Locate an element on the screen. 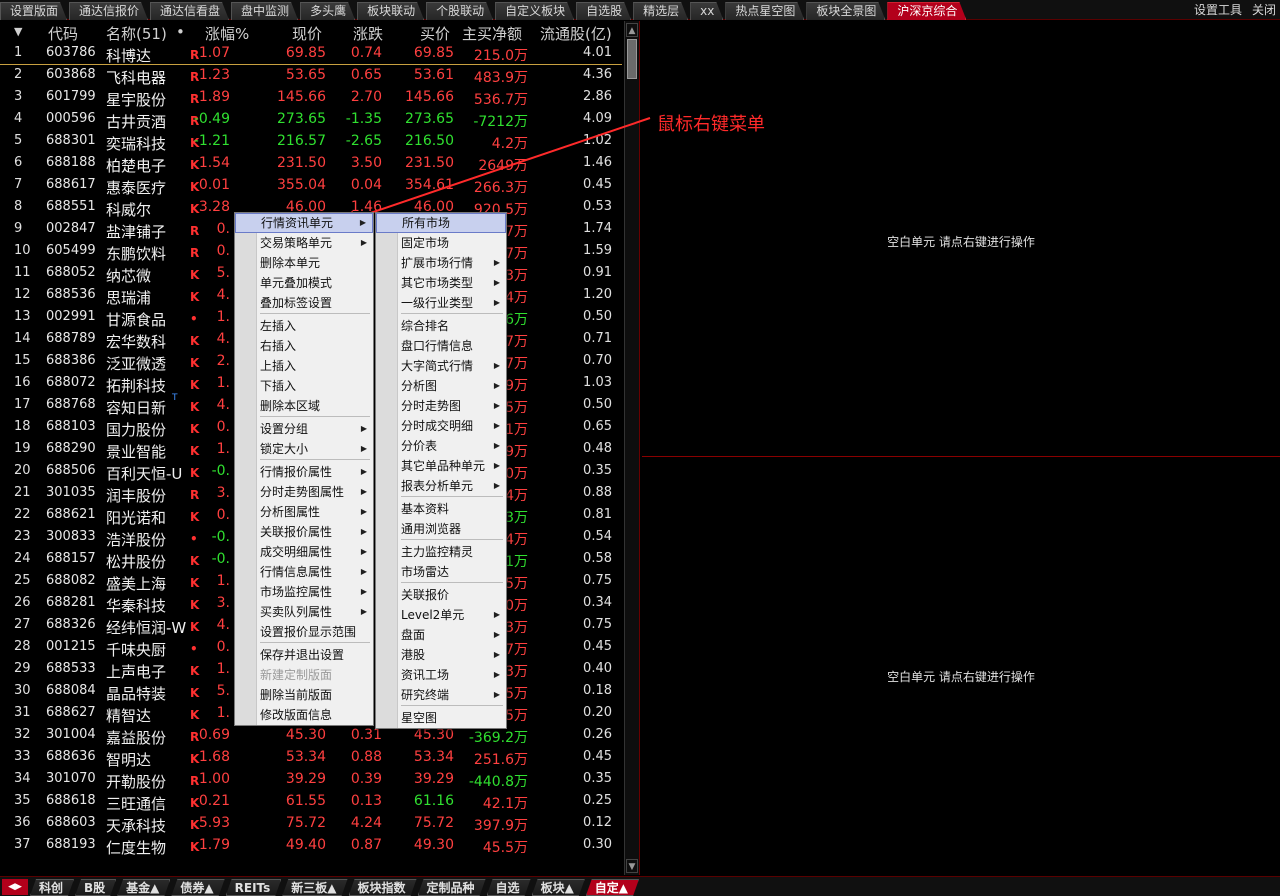  menu-item: 单元叠加模式 is located at coordinates (304, 283).